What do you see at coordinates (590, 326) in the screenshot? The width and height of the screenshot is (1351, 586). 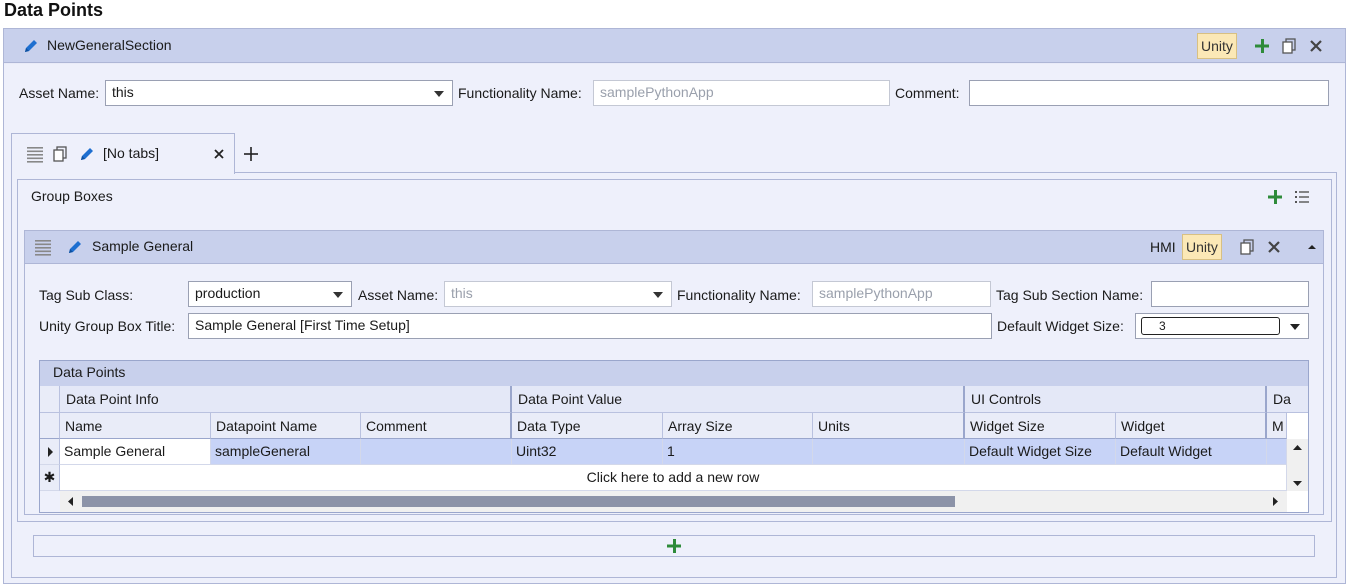 I see `unity-group-box-title-field: Sample General [First Time Setup]` at bounding box center [590, 326].